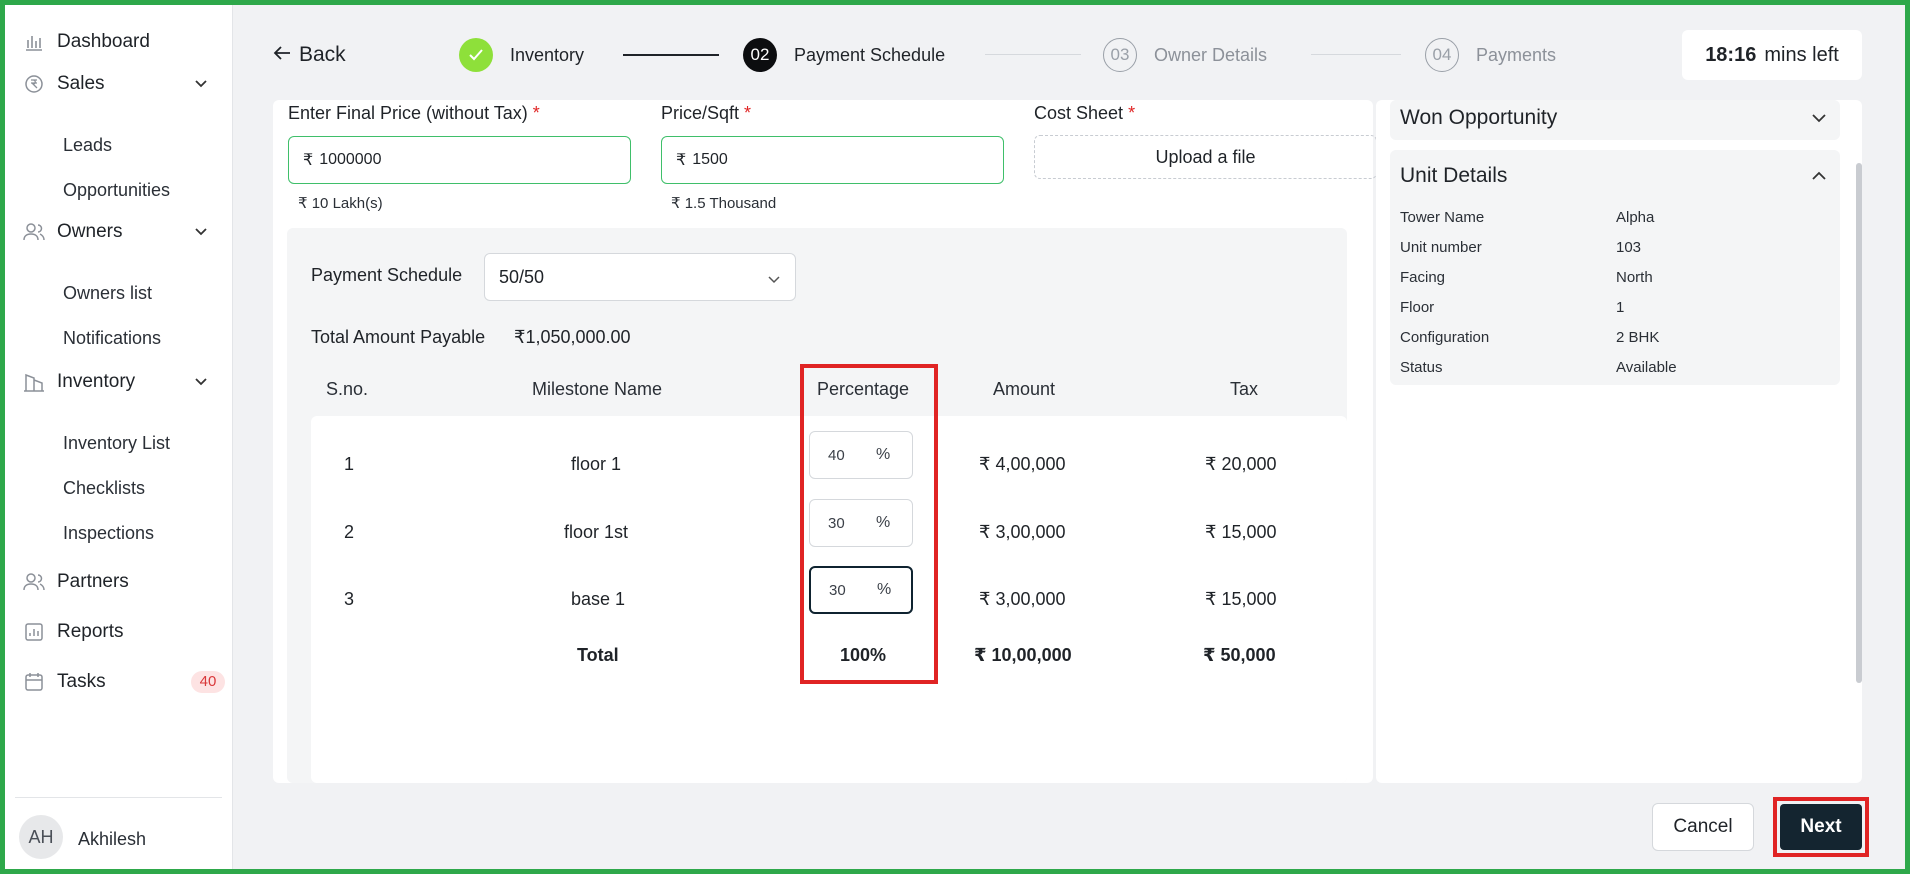 The height and width of the screenshot is (874, 1910). What do you see at coordinates (1819, 176) in the screenshot?
I see `chevron-up-icon` at bounding box center [1819, 176].